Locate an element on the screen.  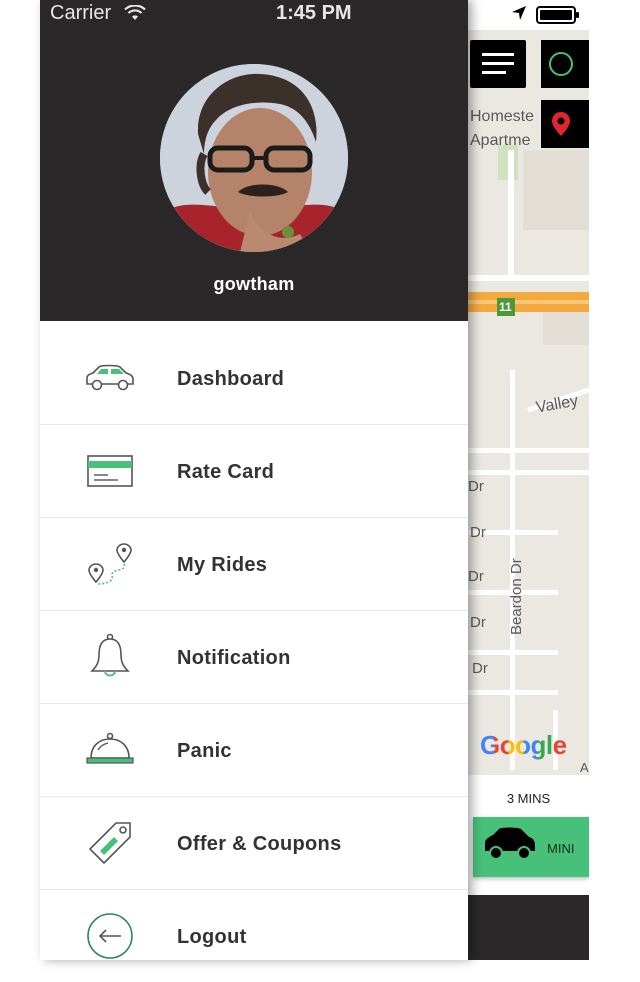
car-icon is located at coordinates (110, 378).